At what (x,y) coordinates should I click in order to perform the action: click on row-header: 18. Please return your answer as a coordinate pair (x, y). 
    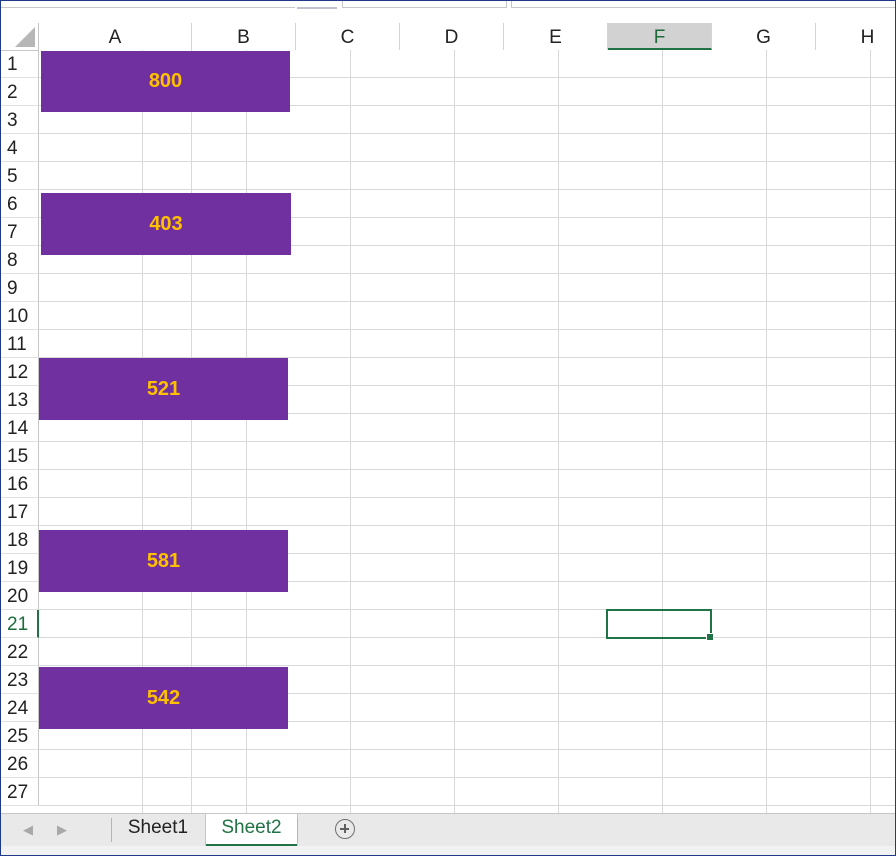
    Looking at the image, I should click on (20, 540).